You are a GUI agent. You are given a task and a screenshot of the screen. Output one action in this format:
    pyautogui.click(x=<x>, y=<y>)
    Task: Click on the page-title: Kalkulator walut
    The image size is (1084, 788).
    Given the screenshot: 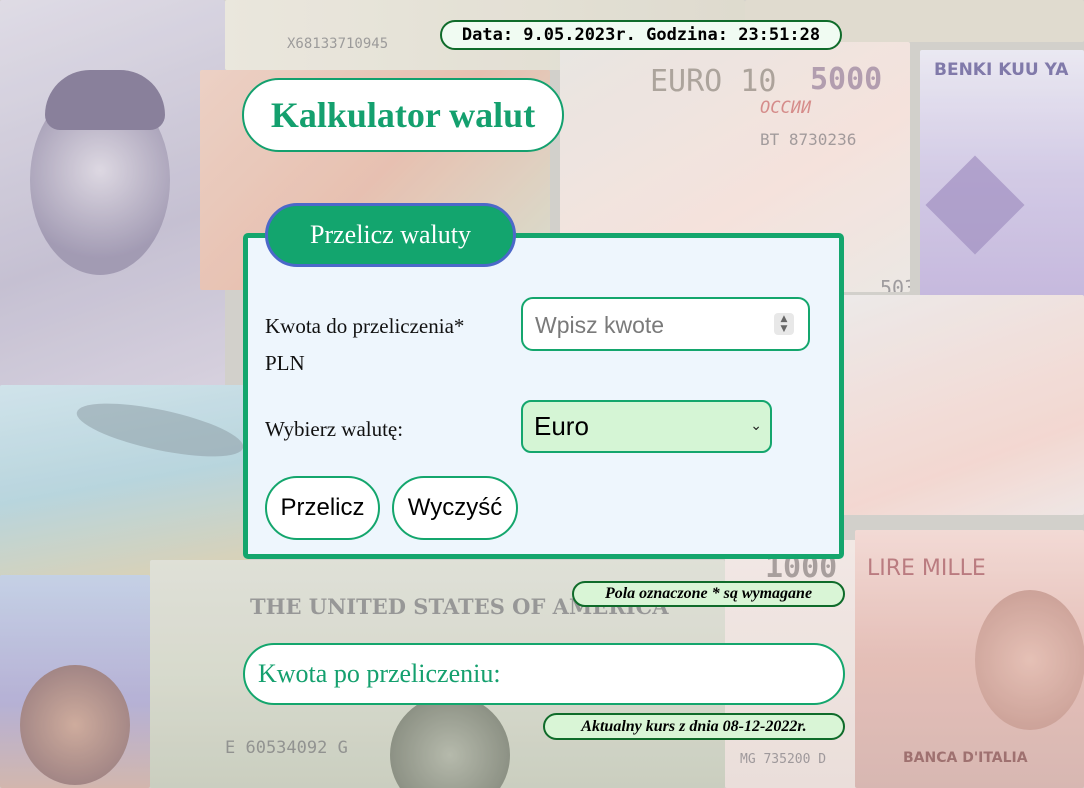 What is the action you would take?
    pyautogui.click(x=403, y=115)
    